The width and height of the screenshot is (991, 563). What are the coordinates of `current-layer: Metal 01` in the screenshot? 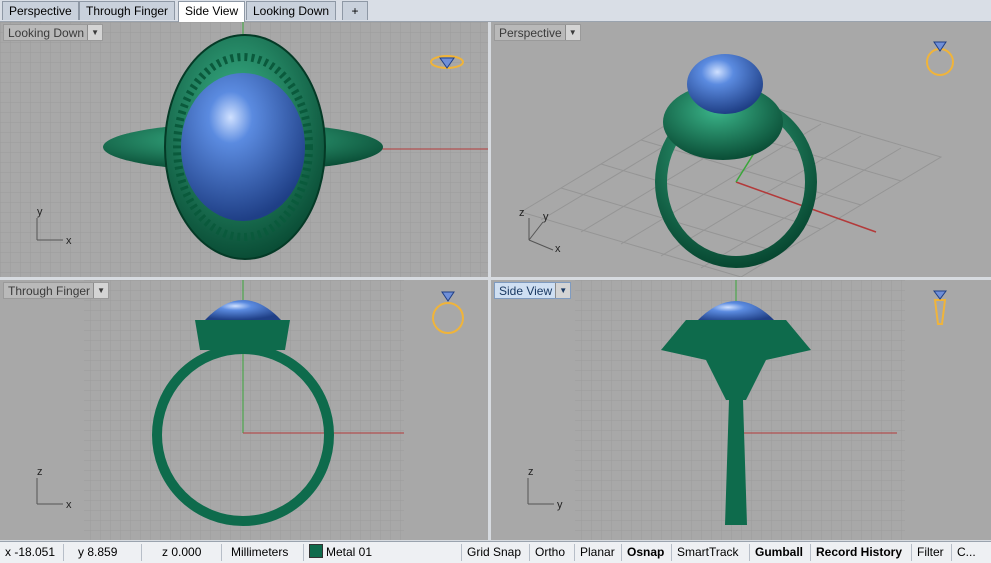 It's located at (383, 552).